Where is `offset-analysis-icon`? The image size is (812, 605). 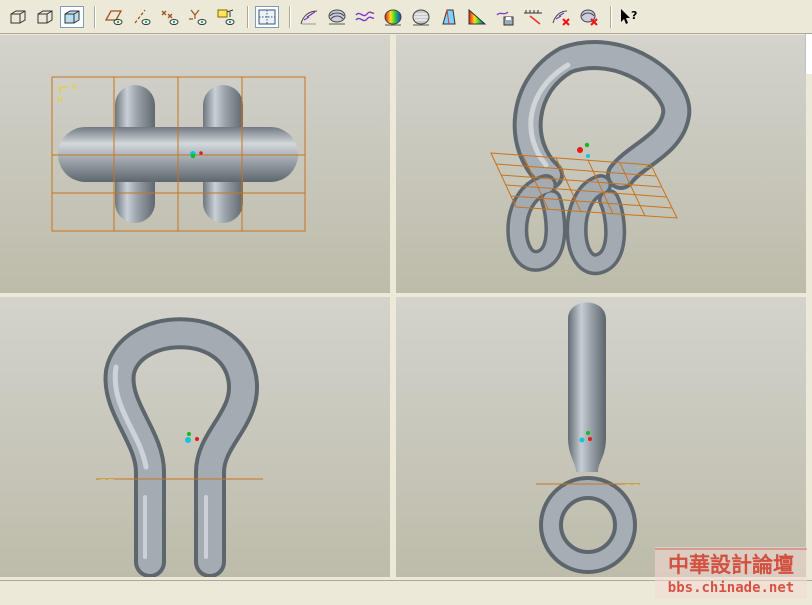 offset-analysis-icon is located at coordinates (365, 17).